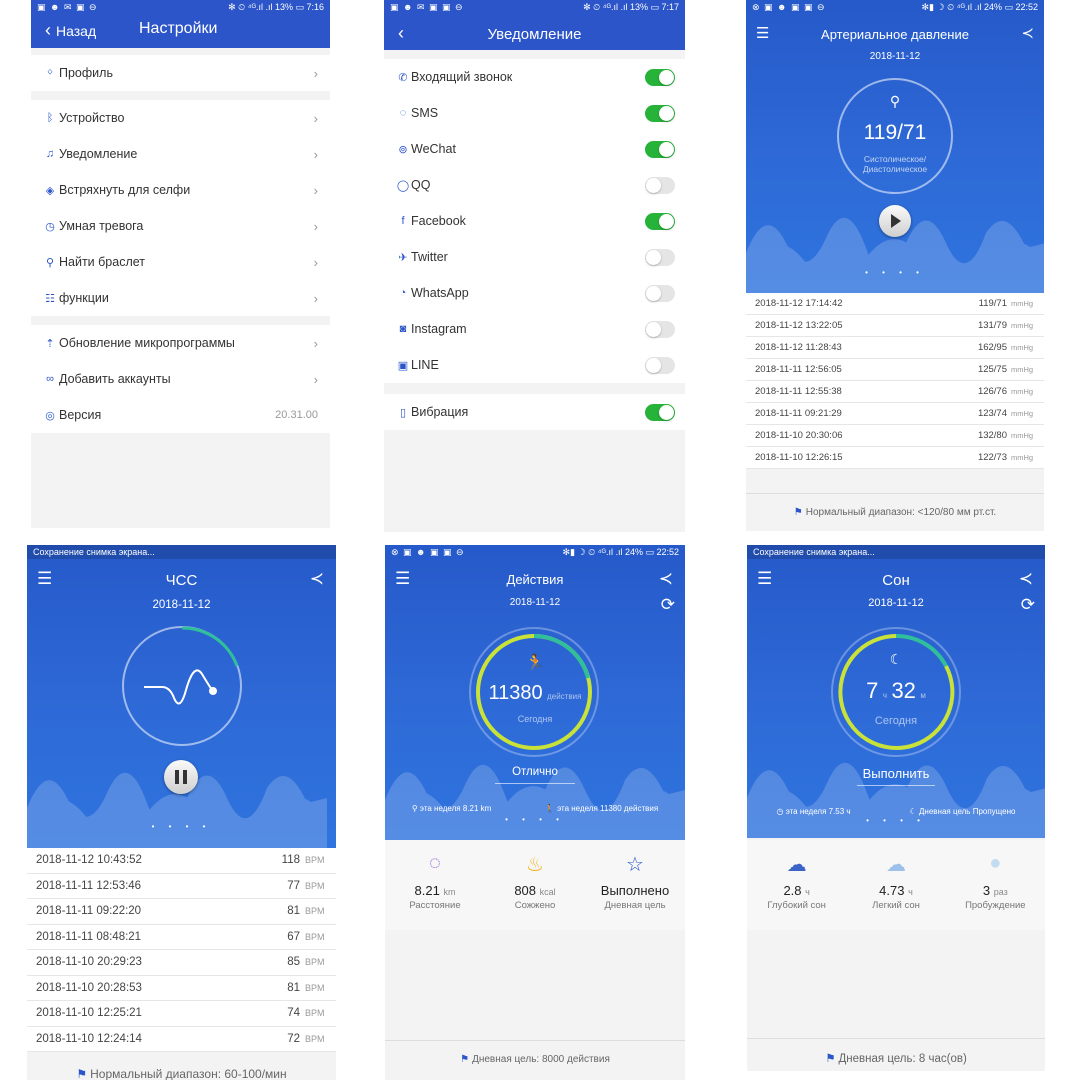 This screenshot has height=1080, width=1080. I want to click on settings-item-label: Добавить аккаунты, so click(115, 379).